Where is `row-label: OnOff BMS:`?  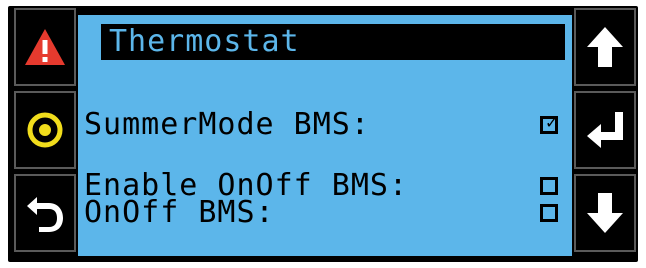 row-label: OnOff BMS: is located at coordinates (179, 212).